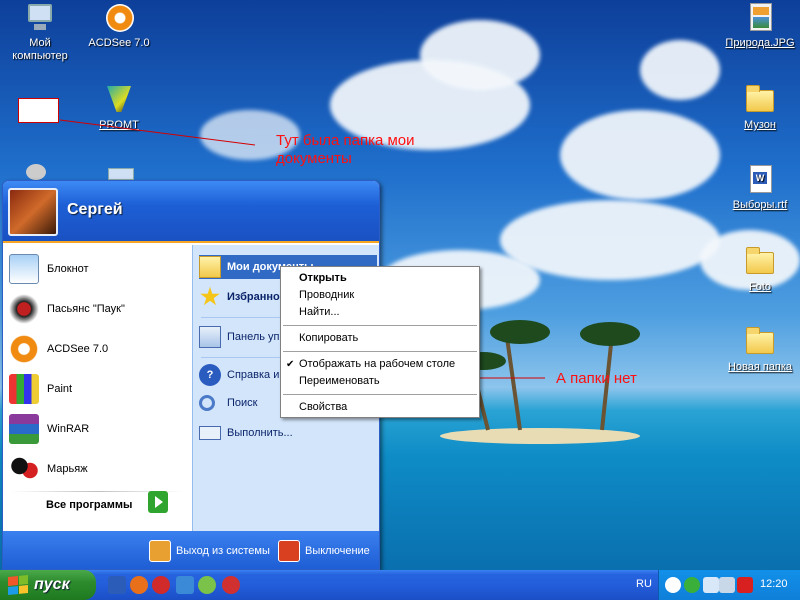  What do you see at coordinates (711, 585) in the screenshot?
I see `network-icon` at bounding box center [711, 585].